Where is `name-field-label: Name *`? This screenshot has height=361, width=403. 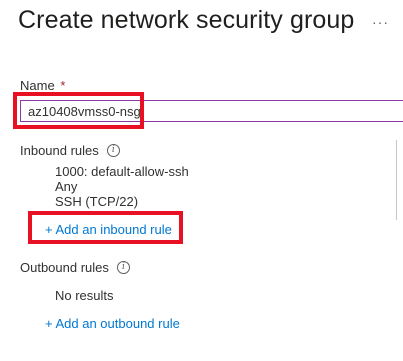
name-field-label: Name * is located at coordinates (42, 85).